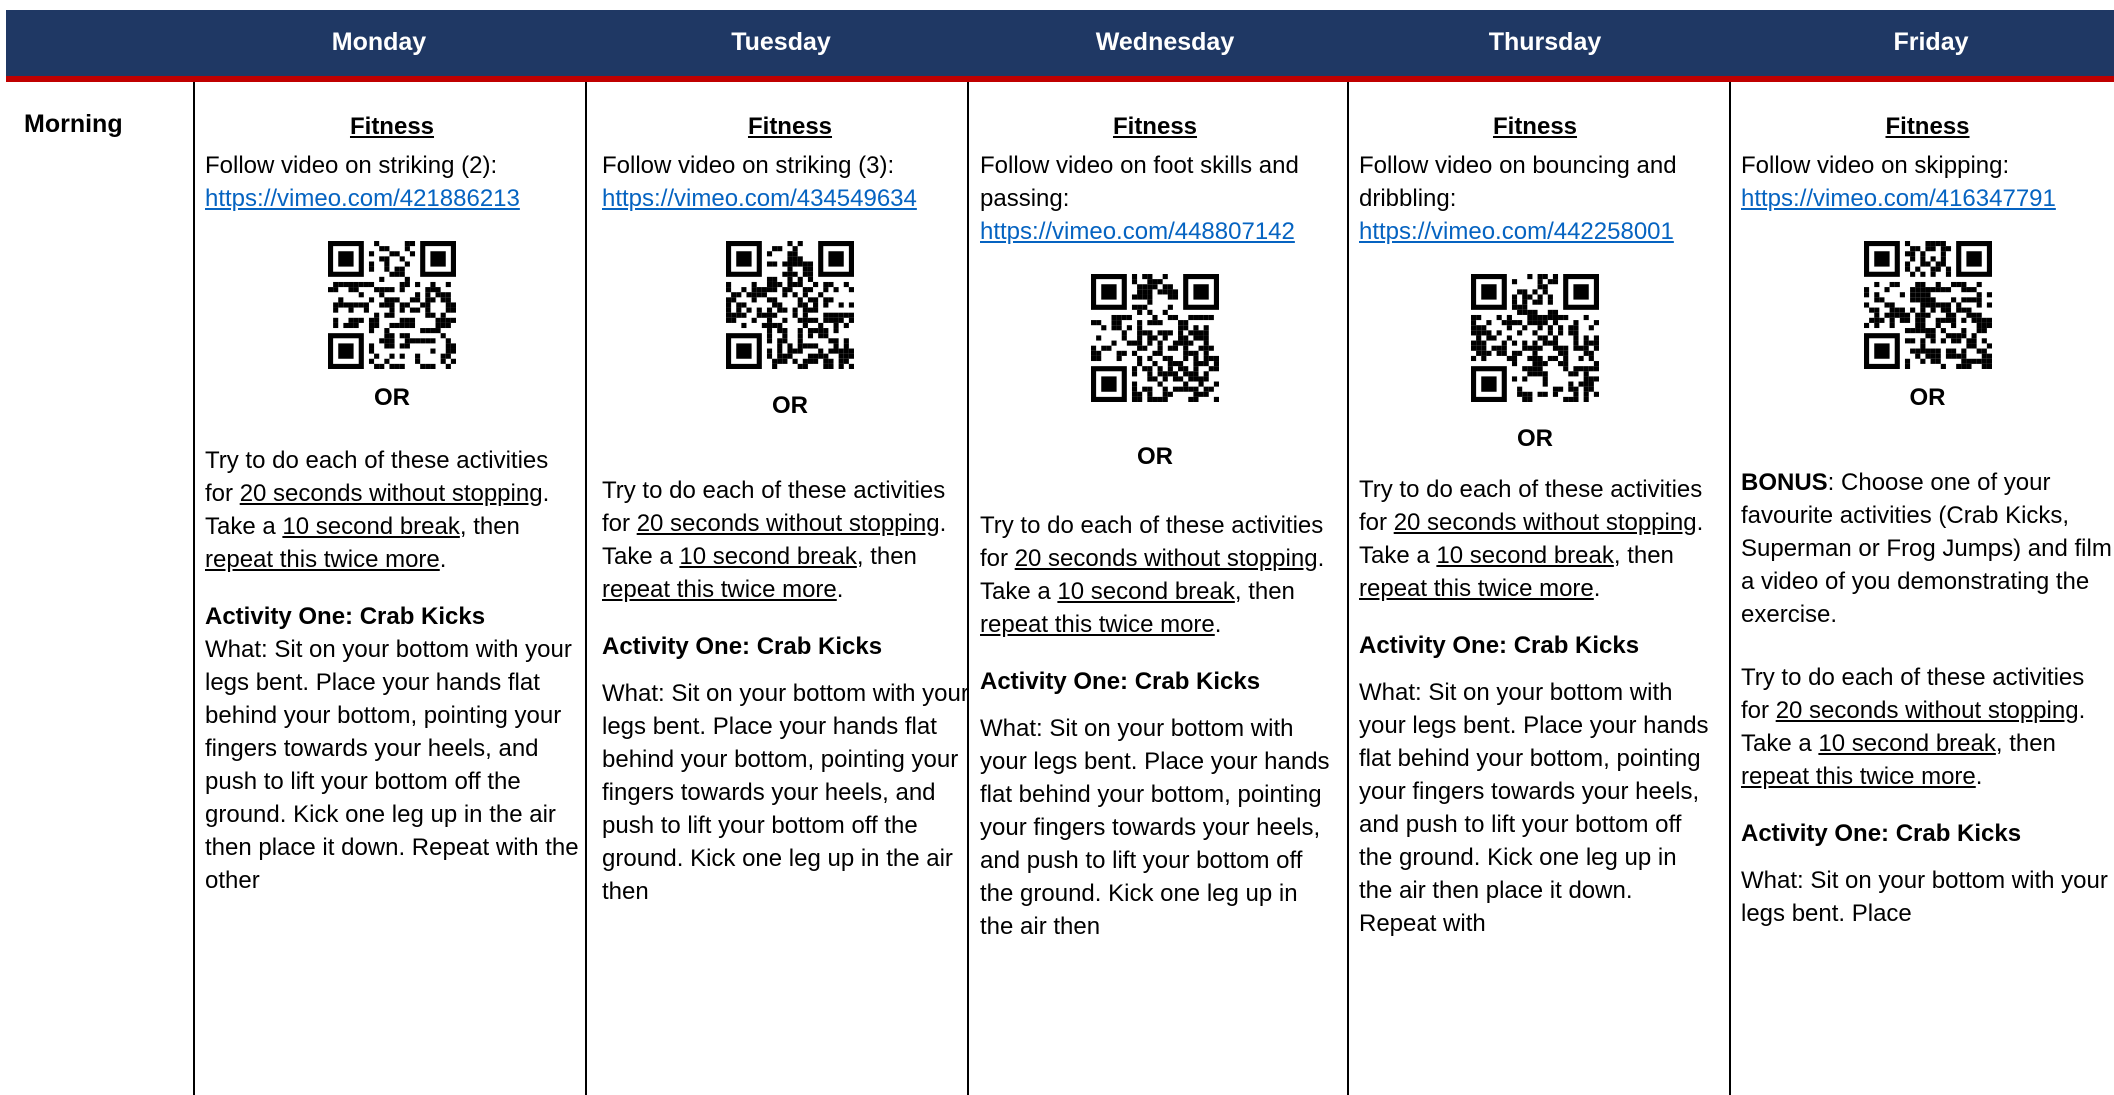  What do you see at coordinates (1875, 165) in the screenshot?
I see `video-intro: Follow video on skipping:` at bounding box center [1875, 165].